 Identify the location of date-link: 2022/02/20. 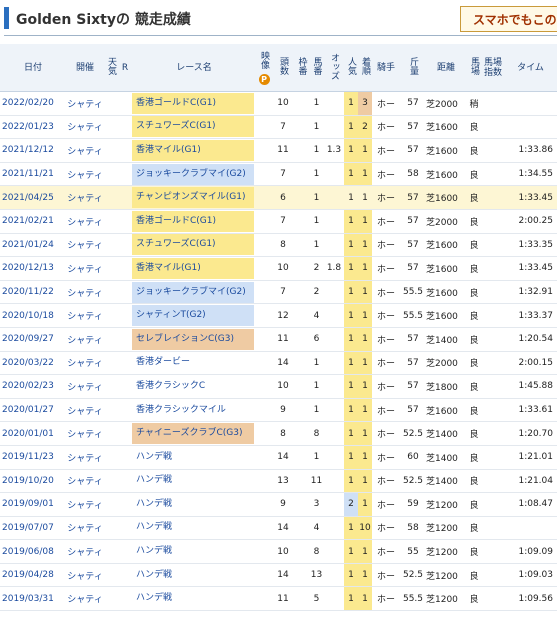
(33, 103).